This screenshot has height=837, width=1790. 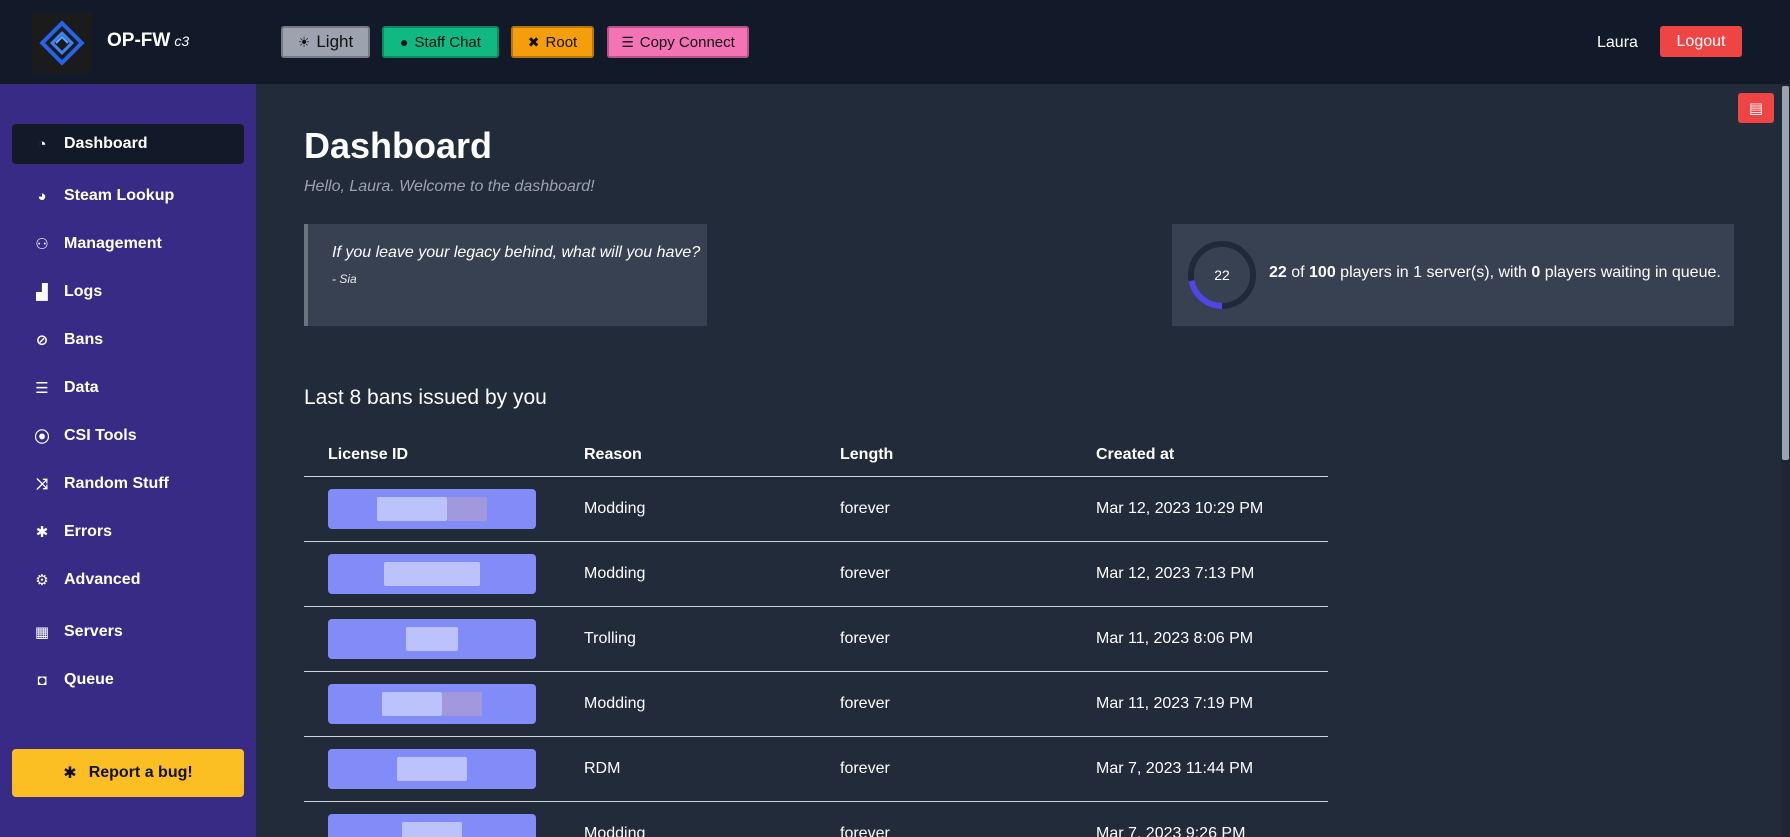 What do you see at coordinates (627, 41) in the screenshot?
I see `server-icon: ☰` at bounding box center [627, 41].